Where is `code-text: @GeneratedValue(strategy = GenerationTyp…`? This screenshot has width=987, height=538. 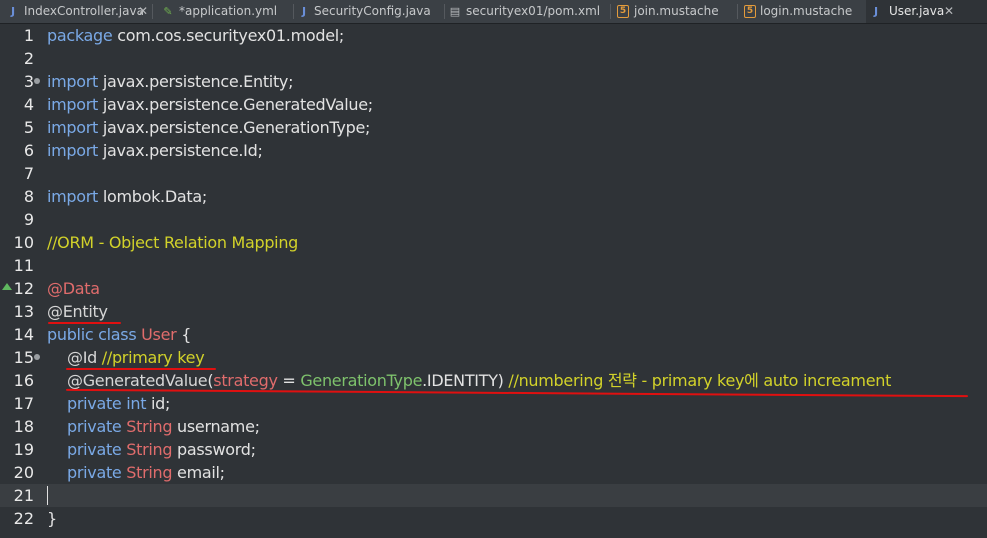 code-text: @GeneratedValue(strategy = GenerationTyp… is located at coordinates (479, 380).